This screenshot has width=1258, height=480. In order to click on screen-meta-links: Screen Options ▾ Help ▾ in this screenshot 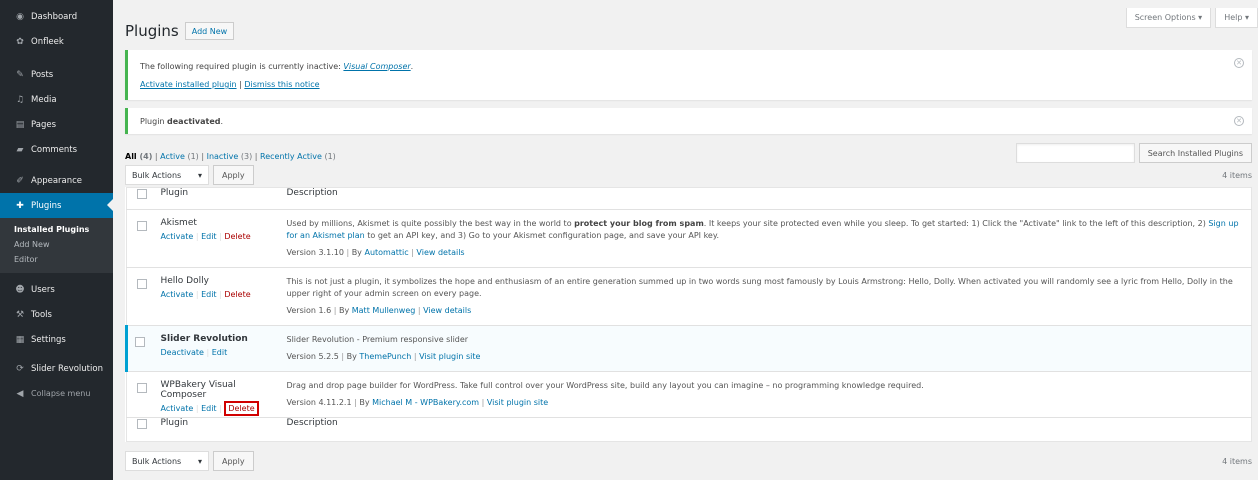, I will do `click(1191, 18)`.